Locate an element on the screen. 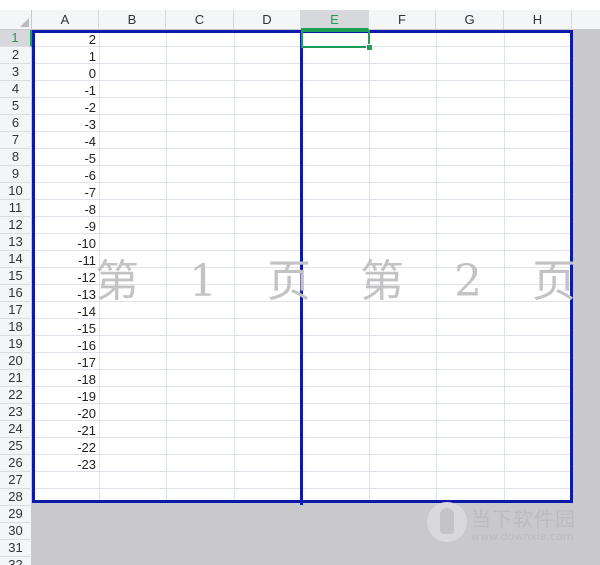 This screenshot has width=600, height=565. select-all-corner is located at coordinates (16, 20).